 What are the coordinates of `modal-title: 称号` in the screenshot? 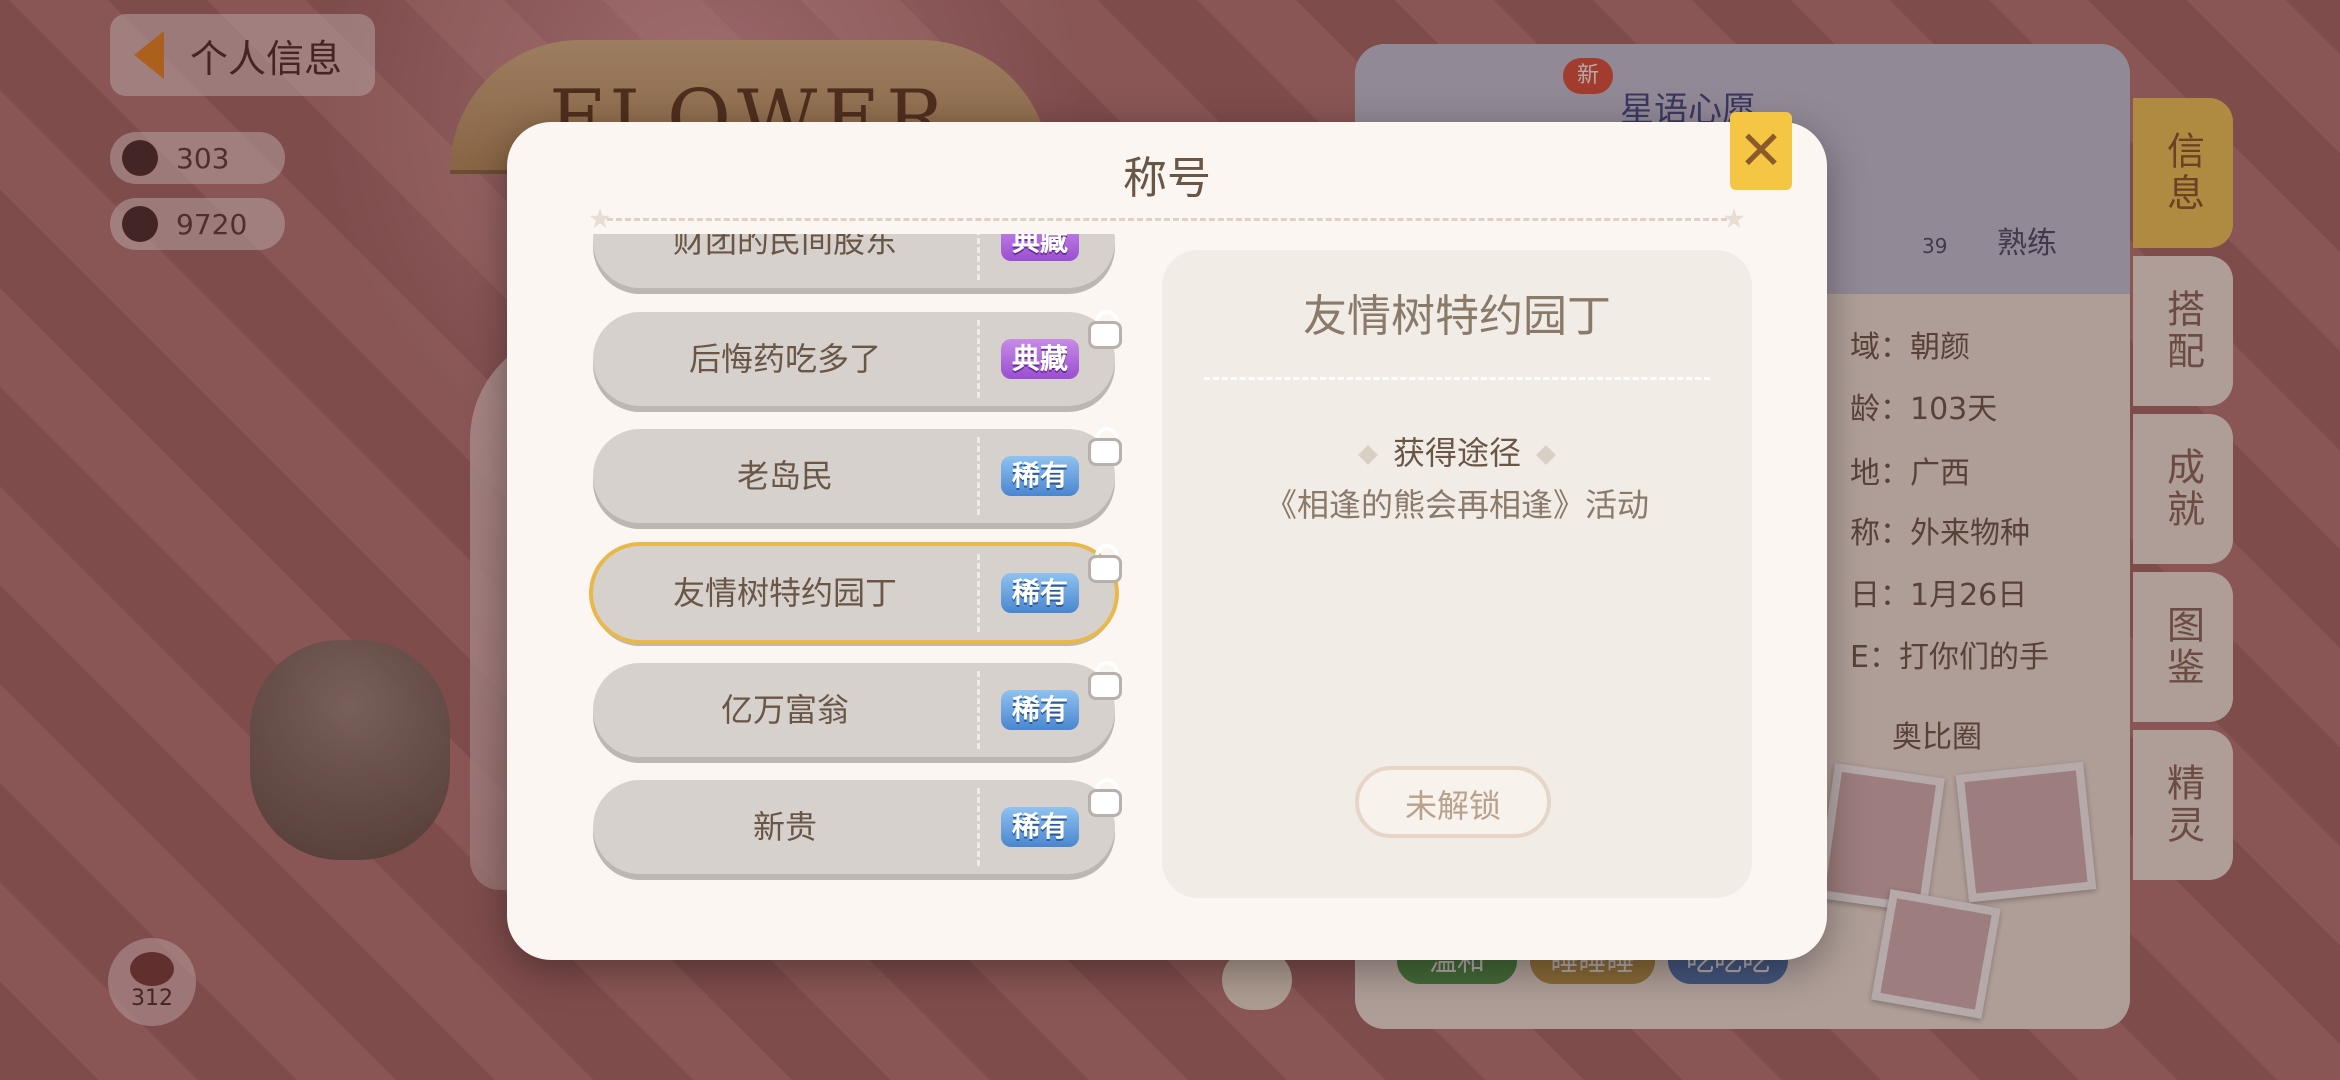 It's located at (1167, 178).